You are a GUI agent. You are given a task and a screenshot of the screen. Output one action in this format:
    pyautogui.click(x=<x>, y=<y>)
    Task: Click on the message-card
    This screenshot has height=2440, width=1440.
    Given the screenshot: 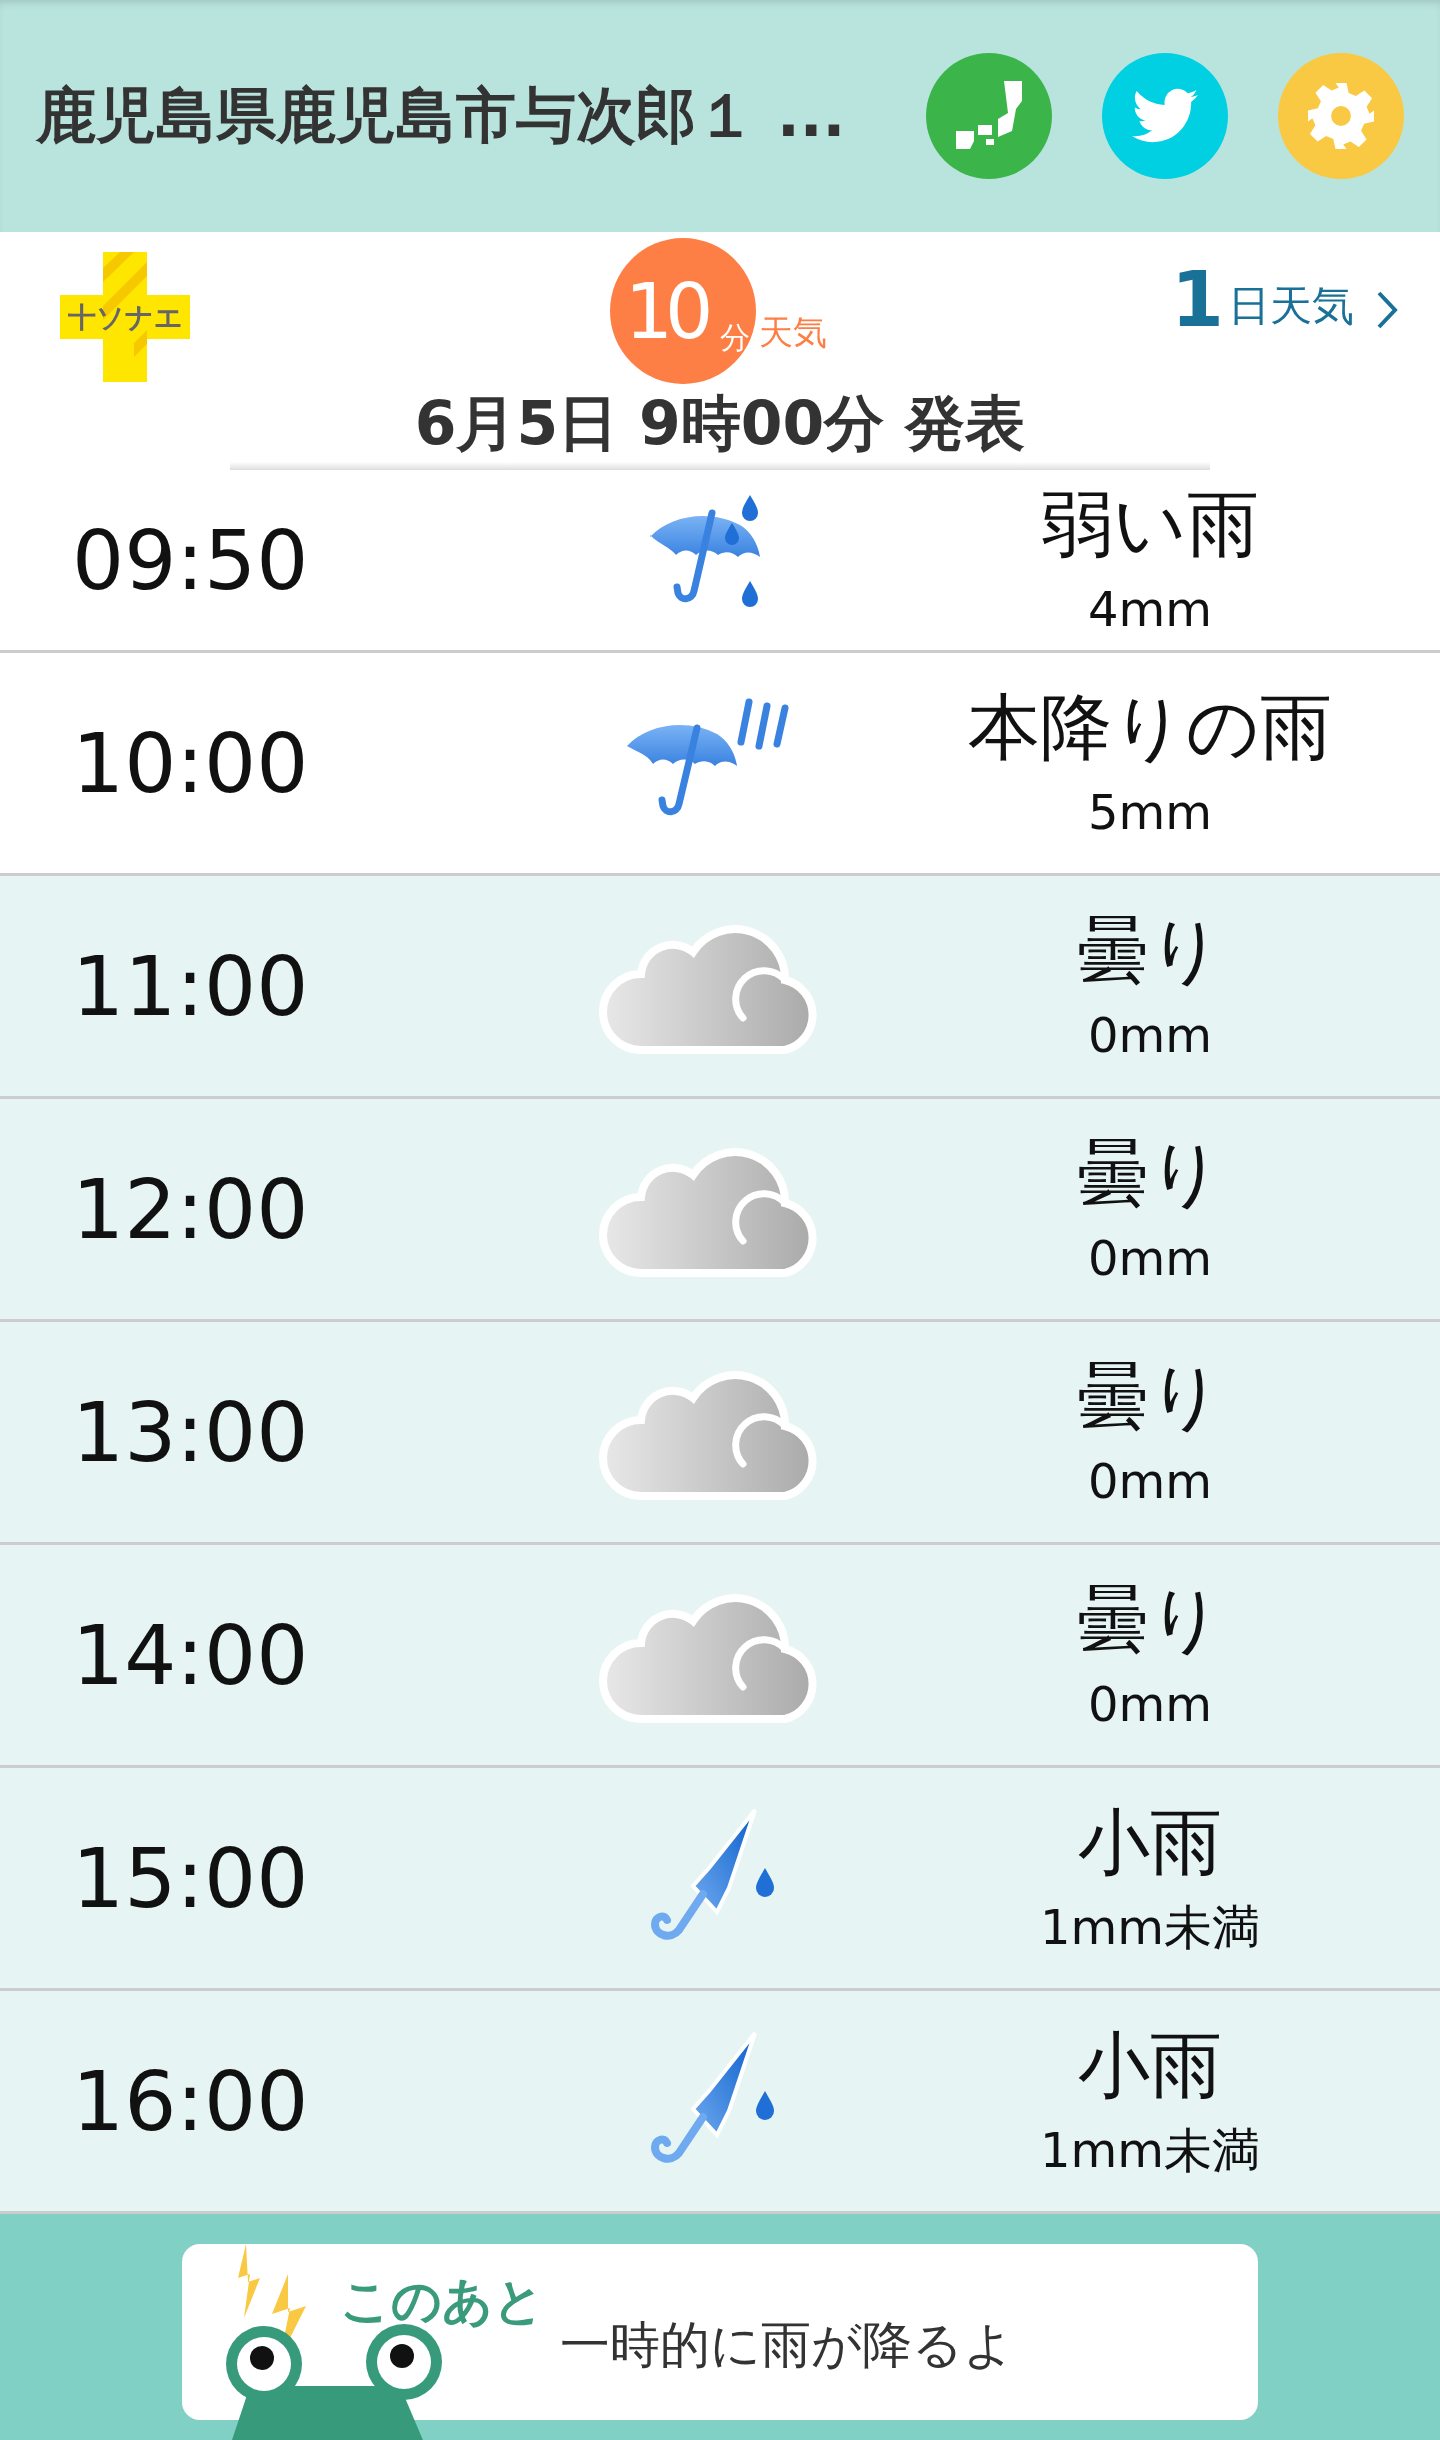 What is the action you would take?
    pyautogui.click(x=720, y=2332)
    